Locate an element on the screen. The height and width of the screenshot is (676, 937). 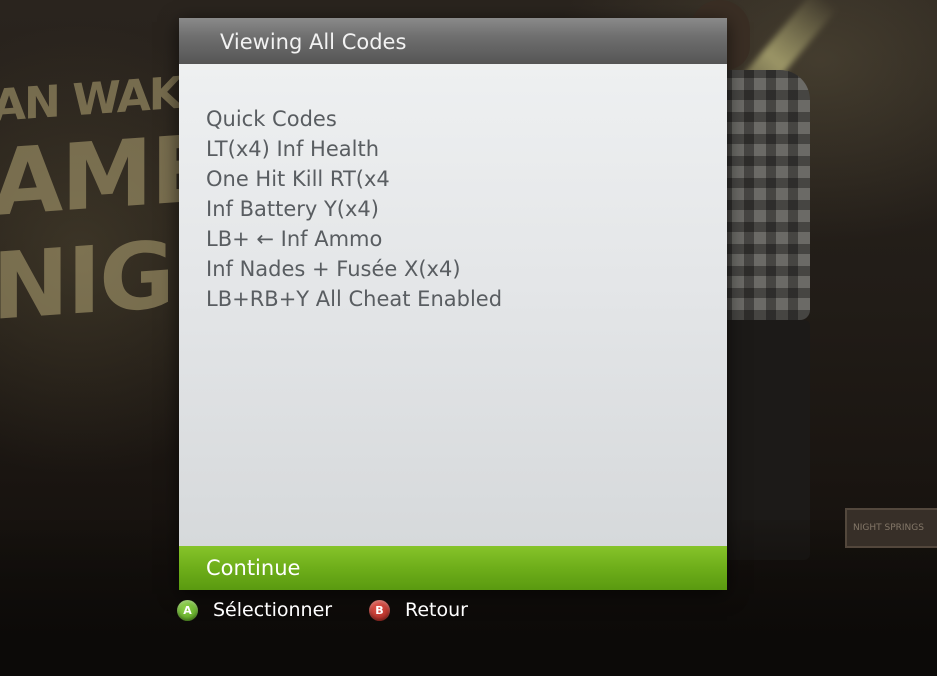
background-sign: NIGHT SPRINGS is located at coordinates (891, 528).